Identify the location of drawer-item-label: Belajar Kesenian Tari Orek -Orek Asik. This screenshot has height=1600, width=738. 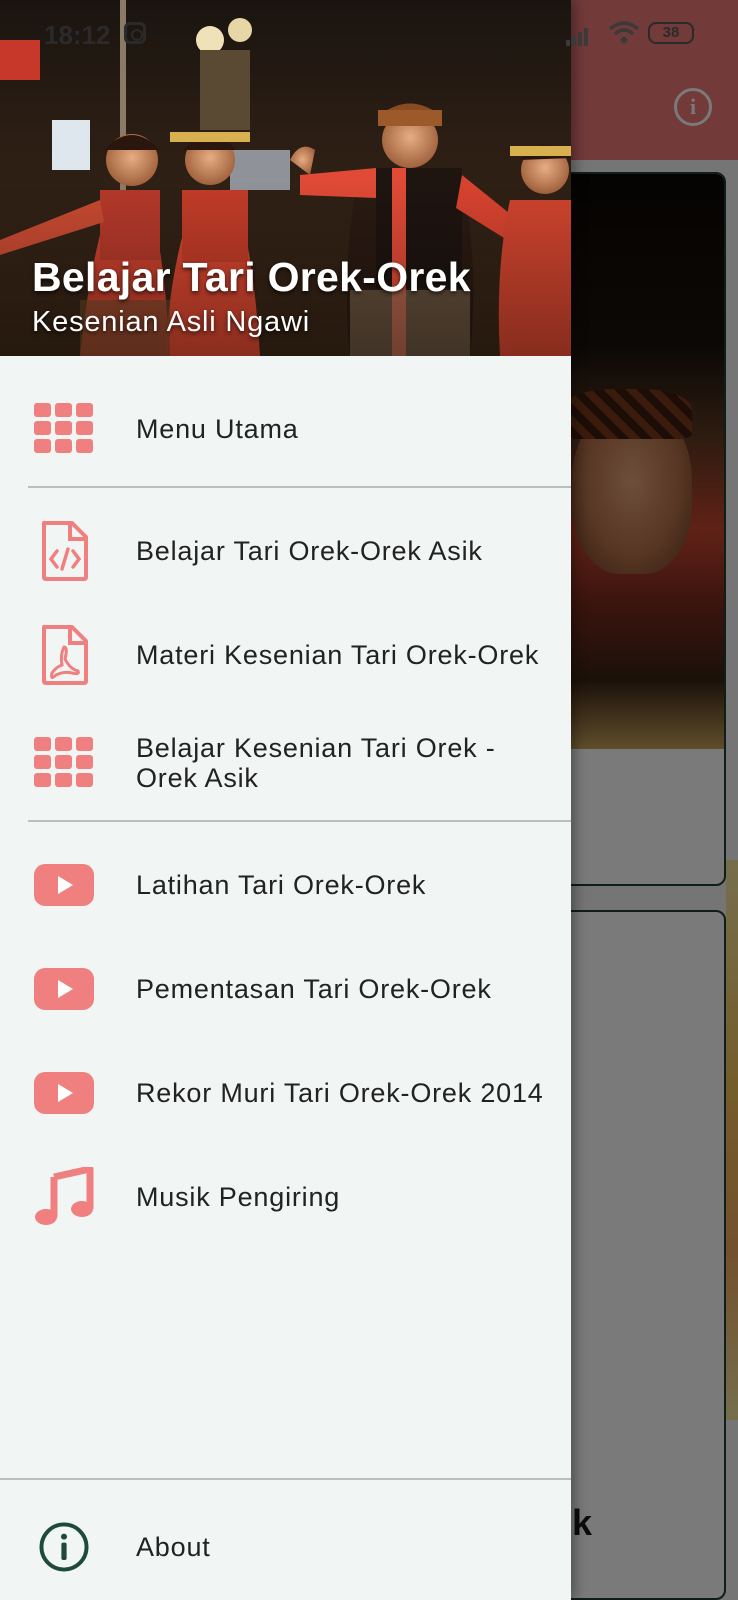
(316, 763).